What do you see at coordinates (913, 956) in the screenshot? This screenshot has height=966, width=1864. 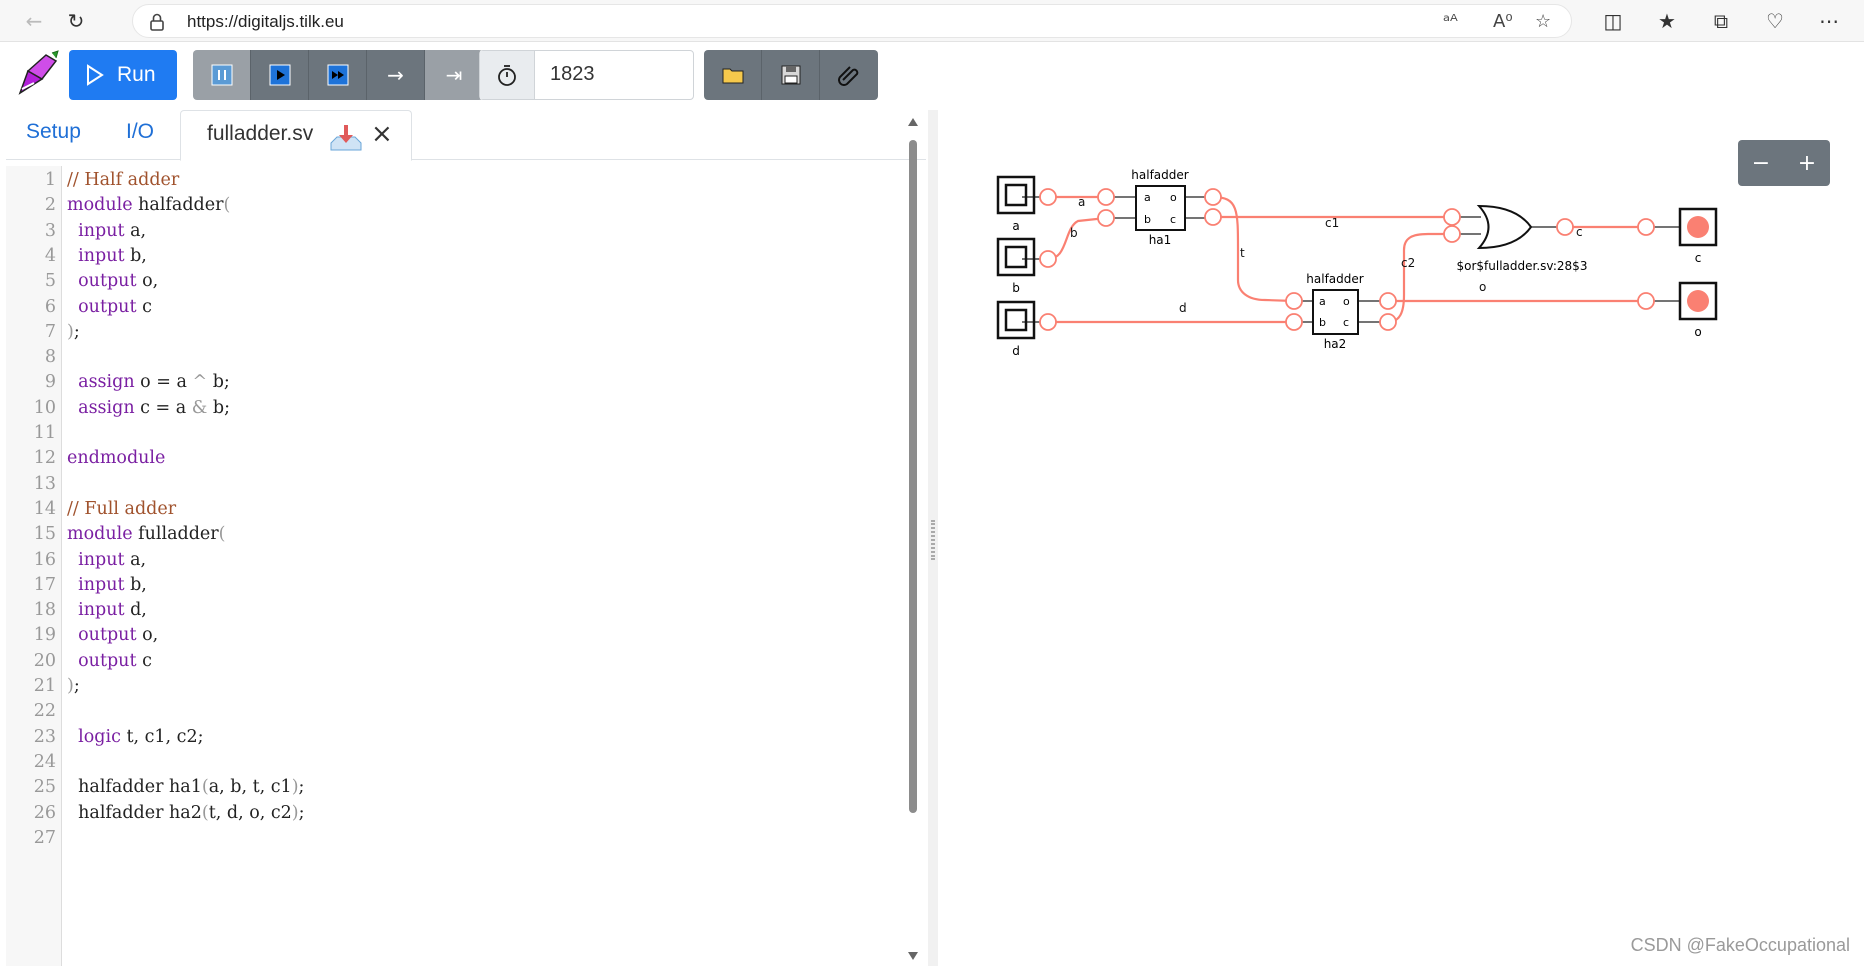 I see `scroll-down-icon` at bounding box center [913, 956].